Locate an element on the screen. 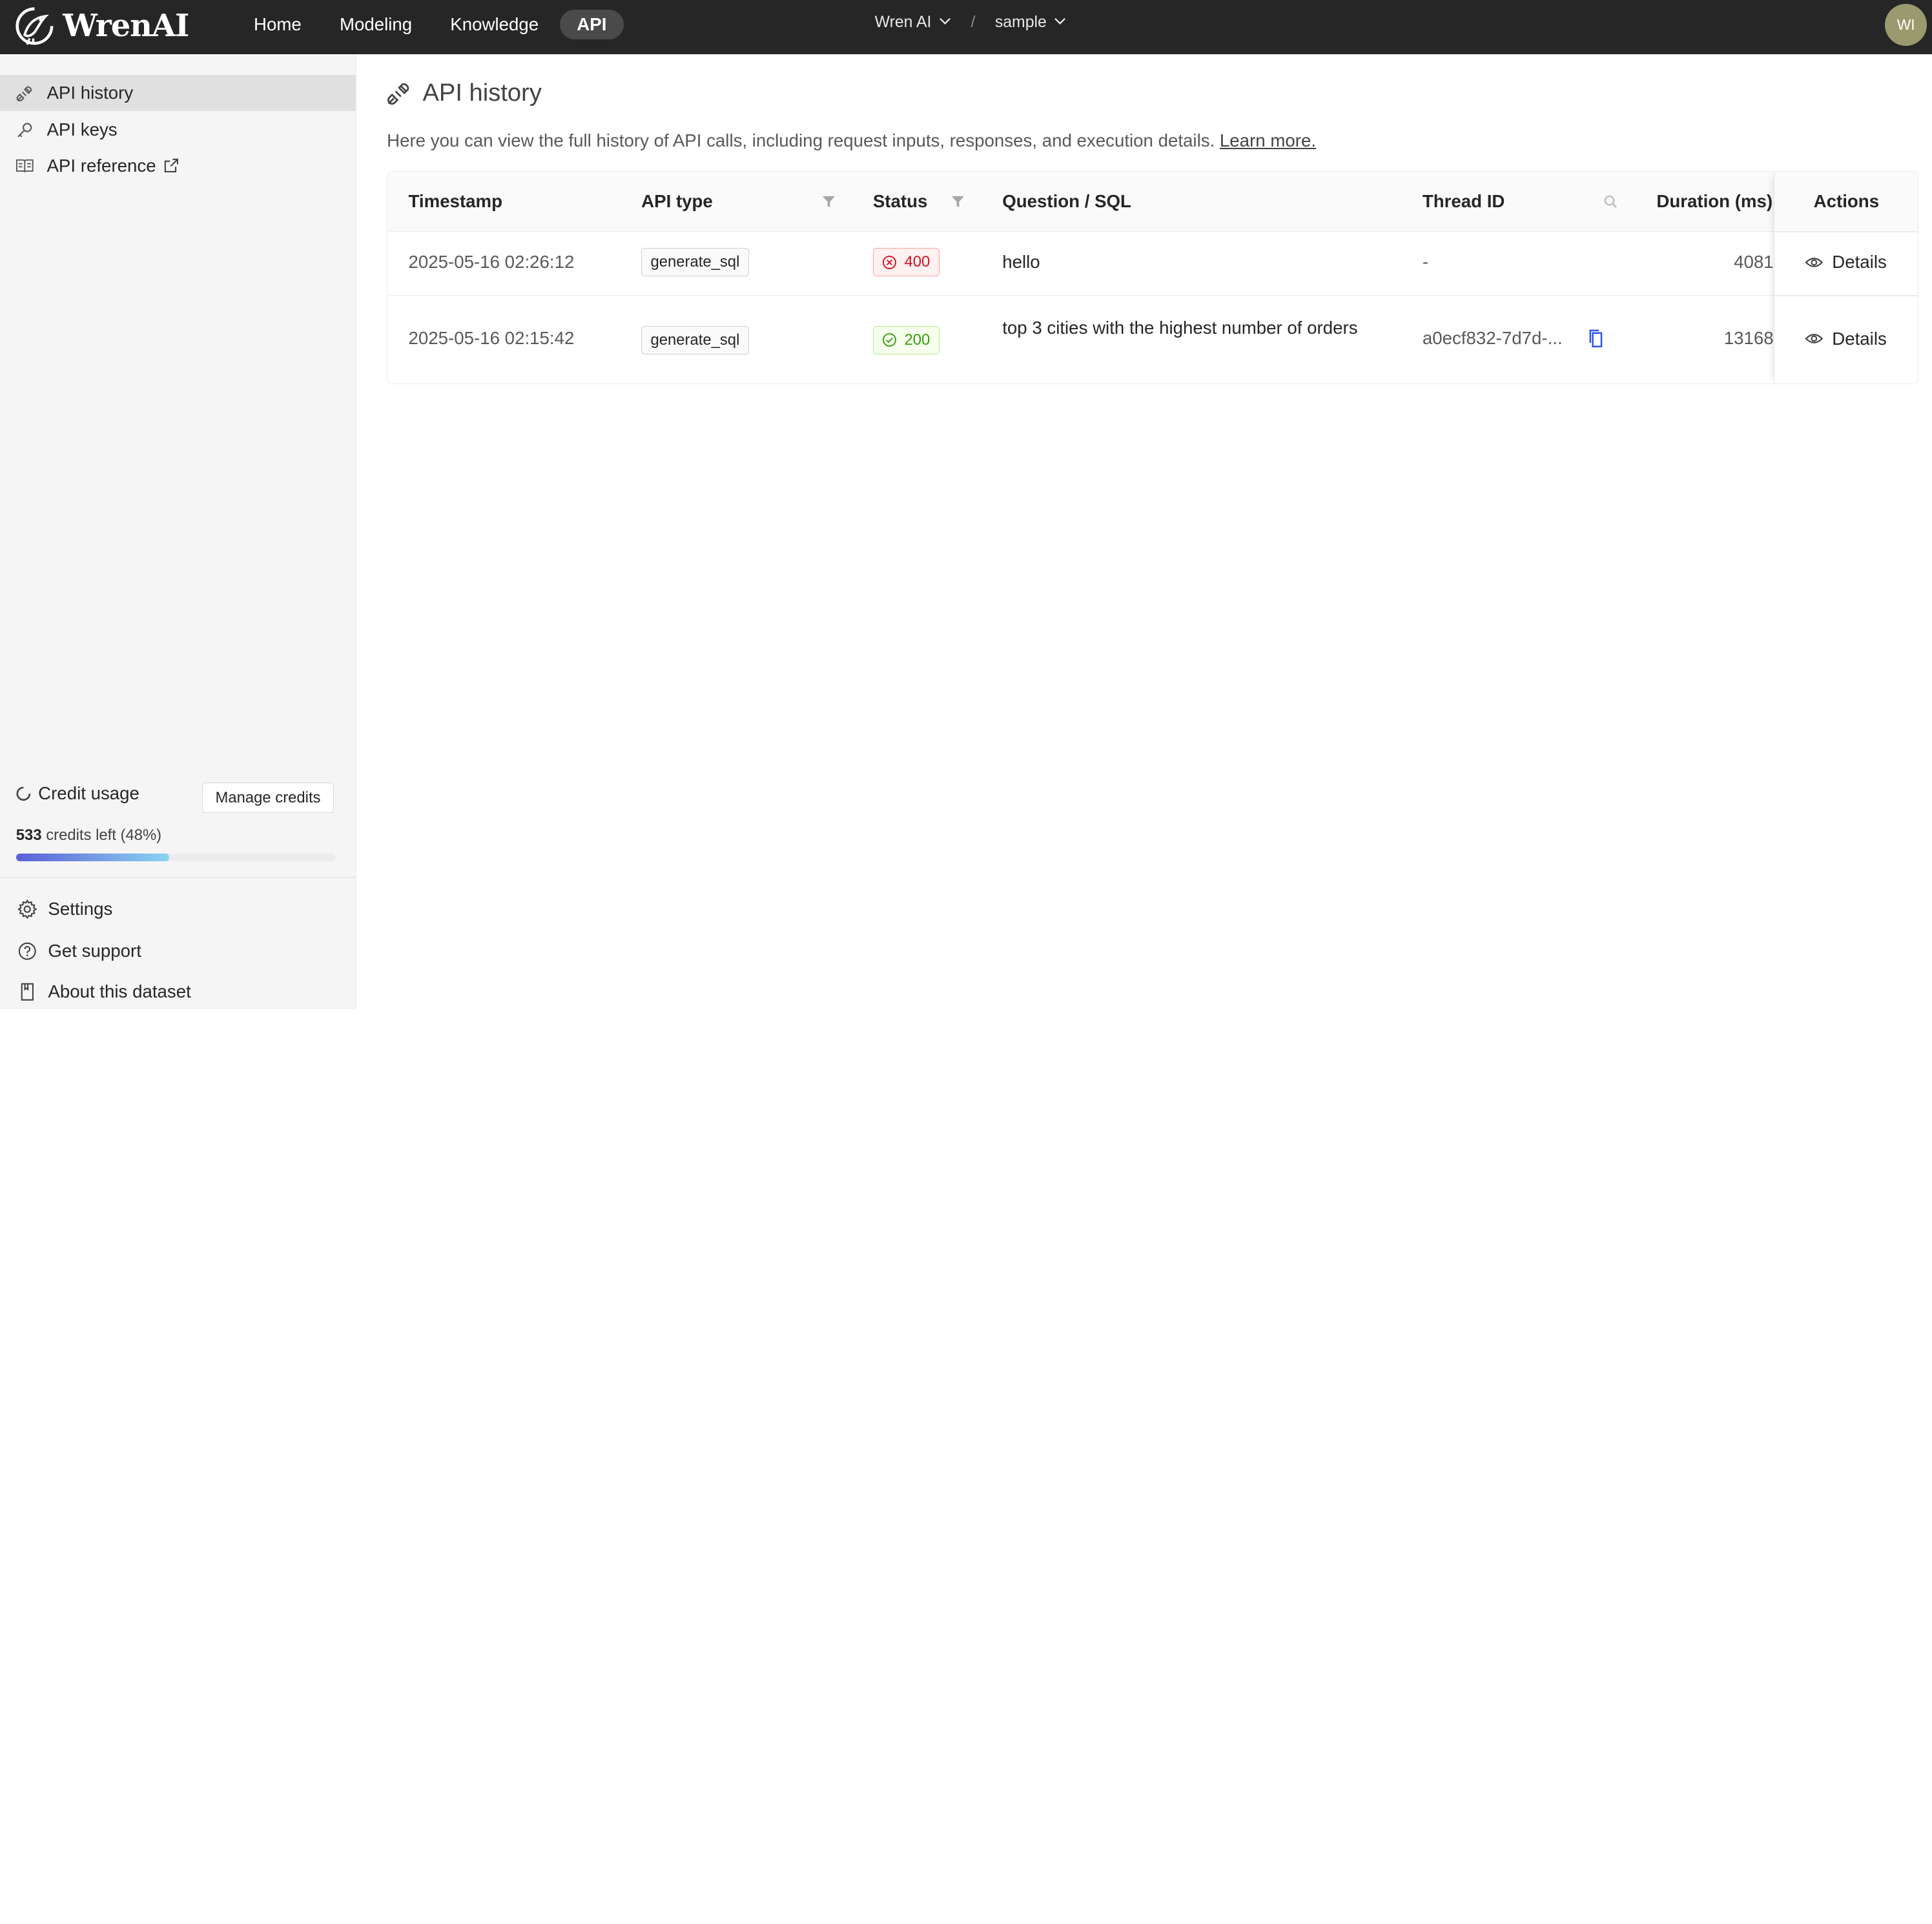  sidebar-item-label: Settings is located at coordinates (80, 909).